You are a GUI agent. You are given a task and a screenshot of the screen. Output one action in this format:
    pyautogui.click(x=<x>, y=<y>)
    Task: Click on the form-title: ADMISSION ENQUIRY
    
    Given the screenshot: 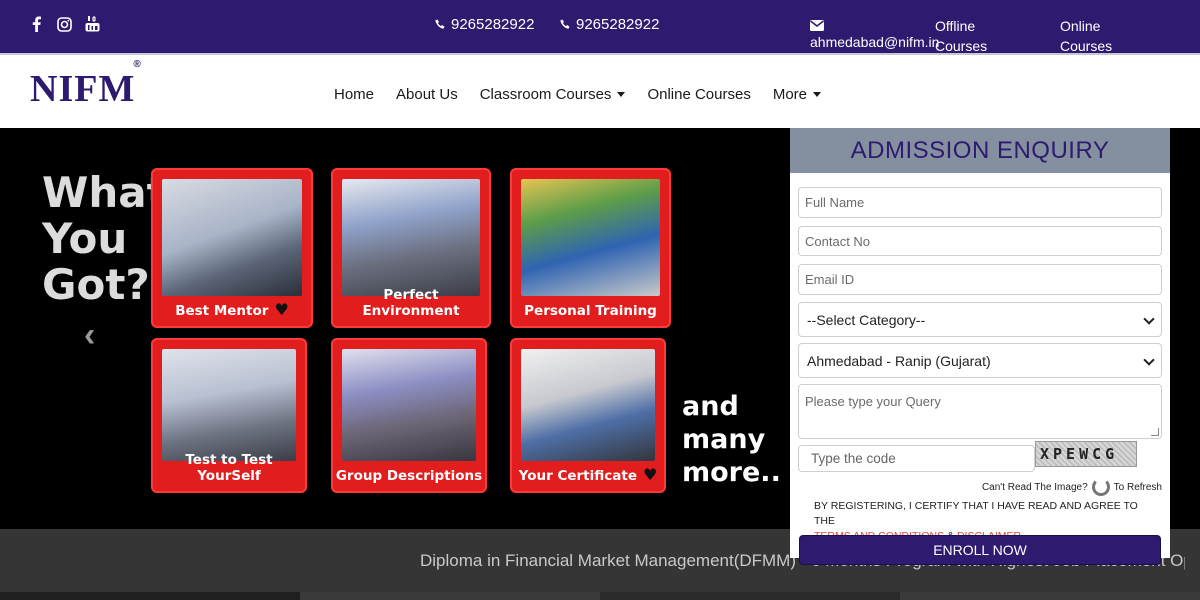 What is the action you would take?
    pyautogui.click(x=980, y=150)
    